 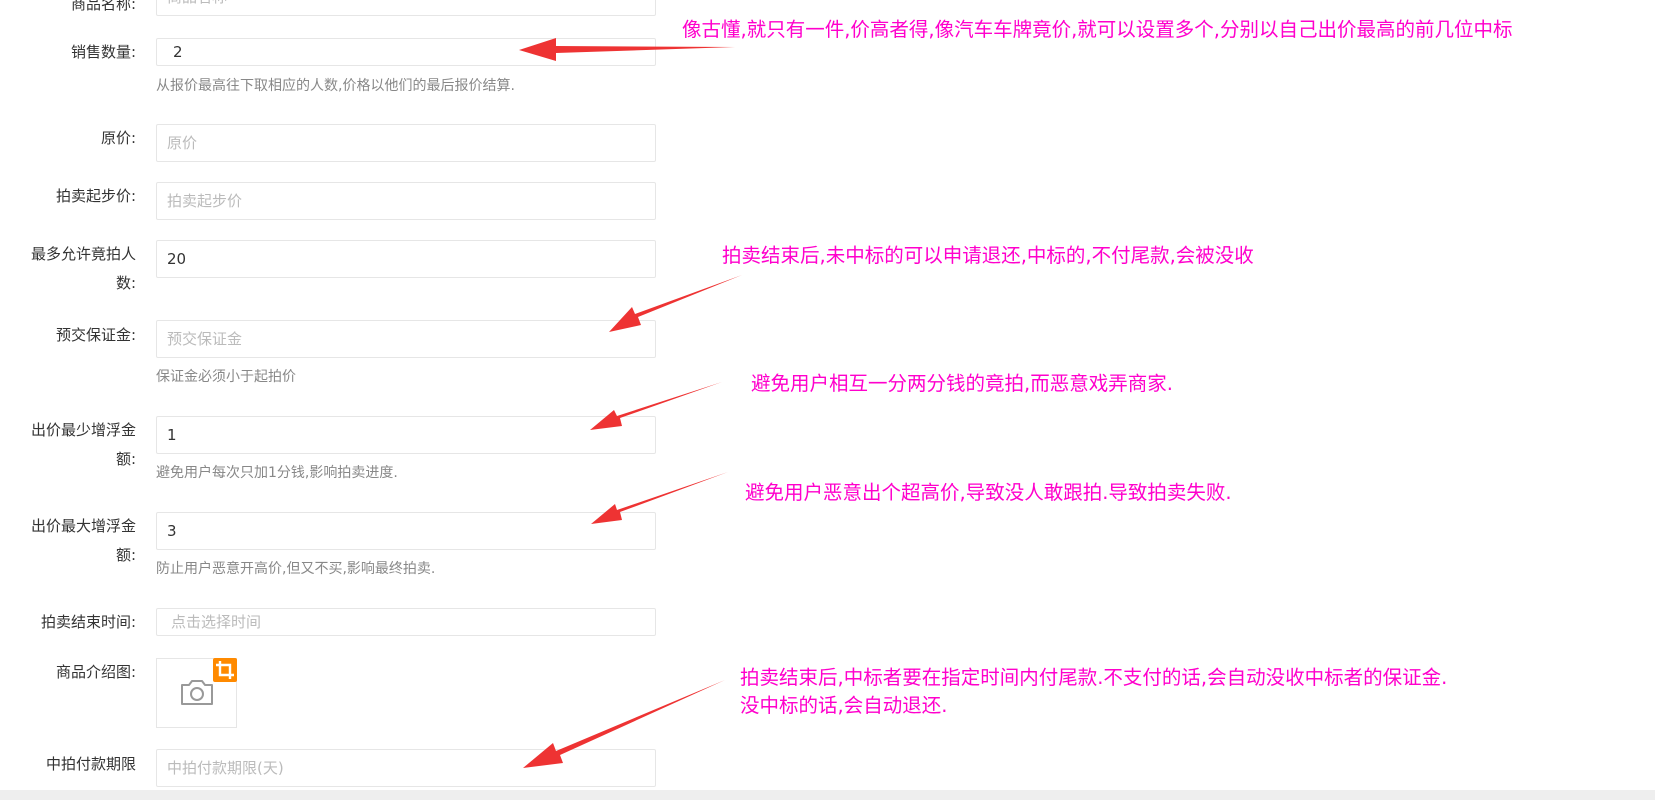 I want to click on arrow-deposit, so click(x=675, y=303).